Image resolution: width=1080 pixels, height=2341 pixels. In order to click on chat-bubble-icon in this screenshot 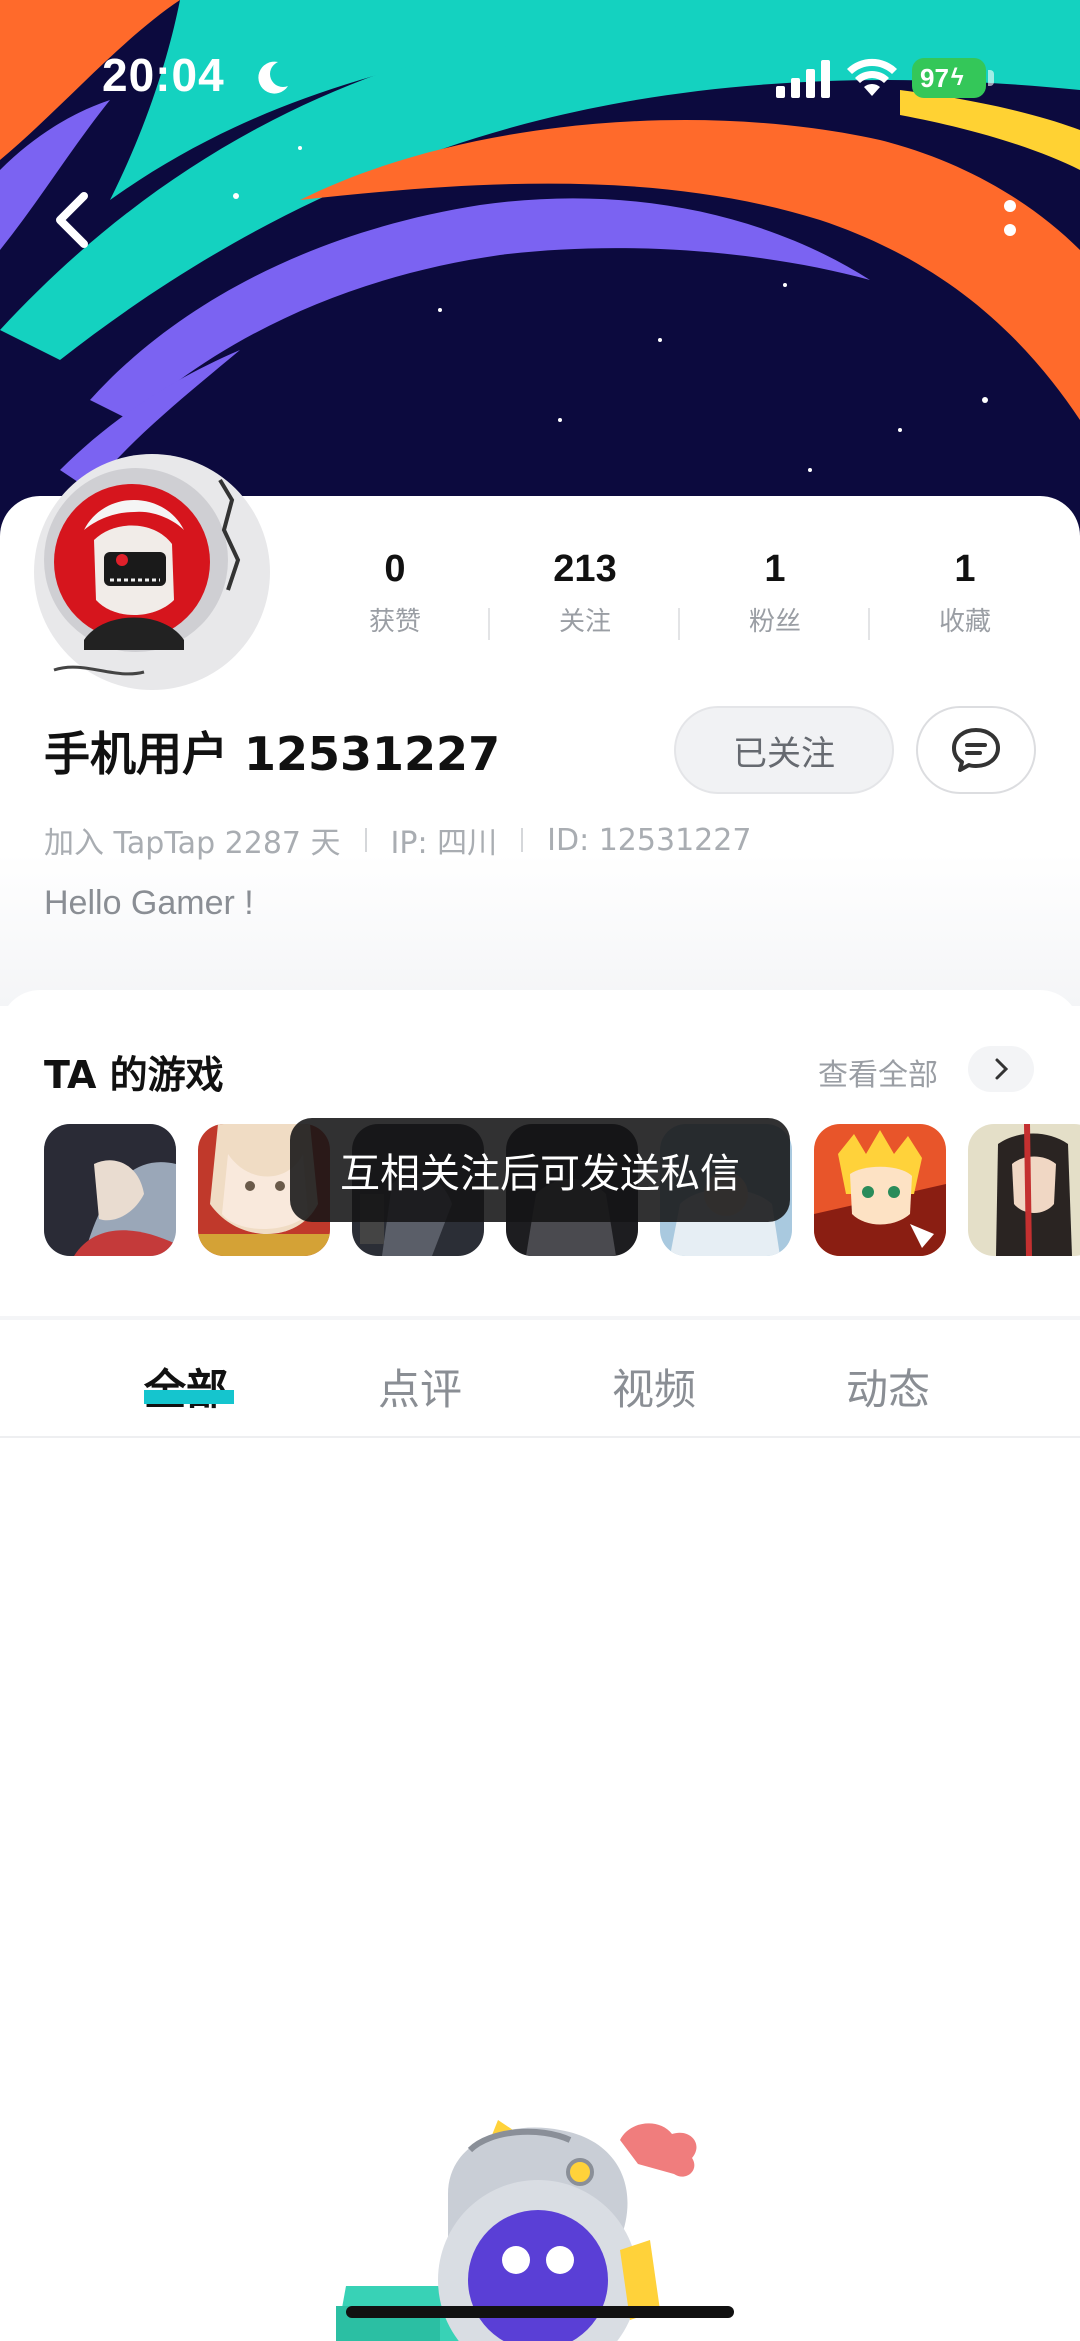, I will do `click(976, 750)`.